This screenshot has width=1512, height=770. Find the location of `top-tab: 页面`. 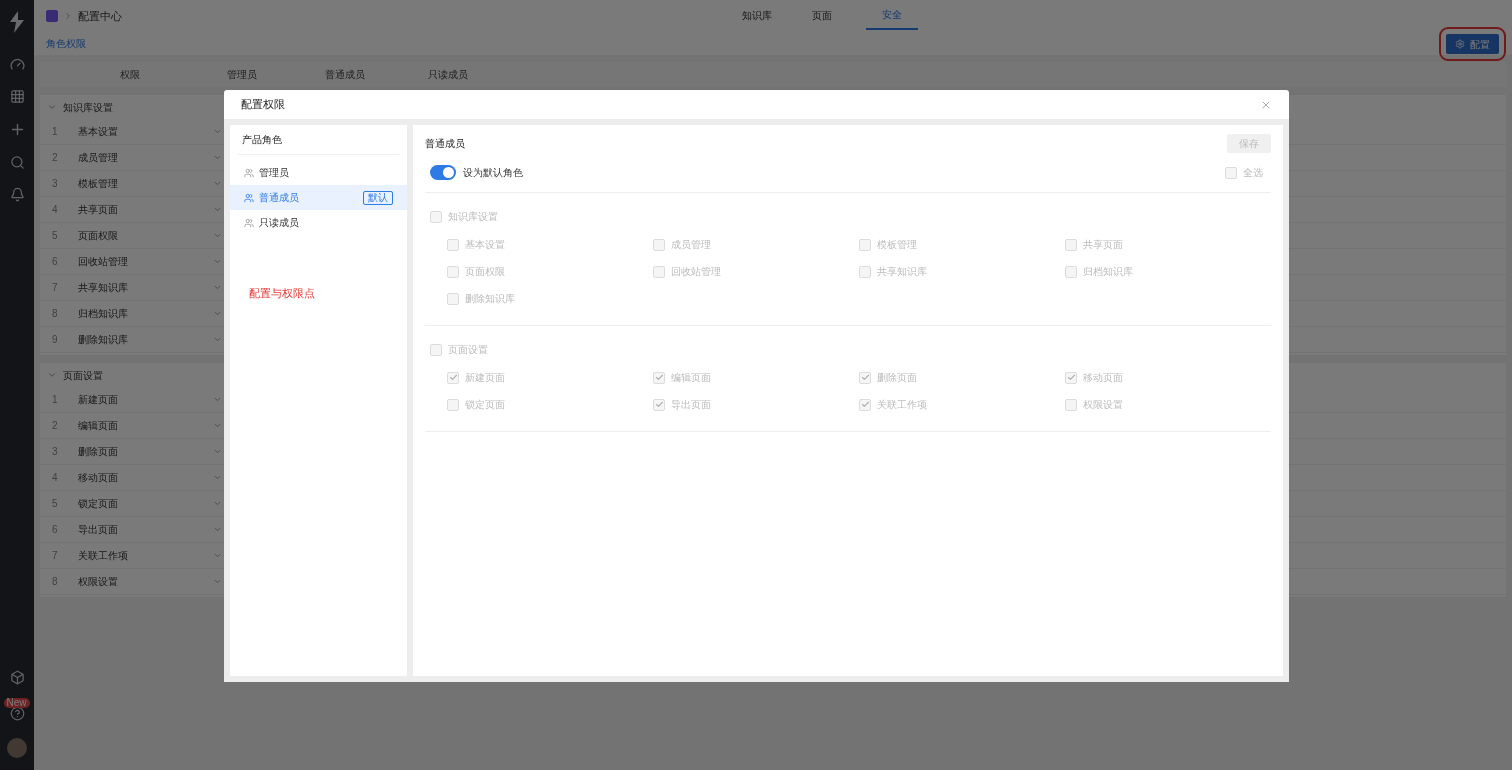

top-tab: 页面 is located at coordinates (822, 15).